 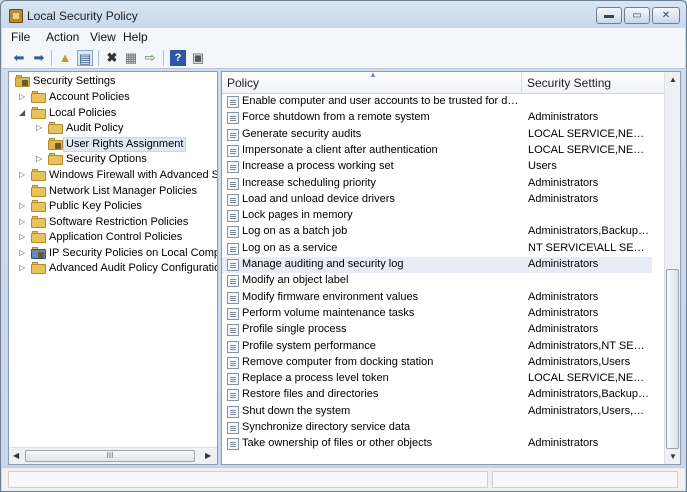 I want to click on up-folder-icon: ▲, so click(x=65, y=58).